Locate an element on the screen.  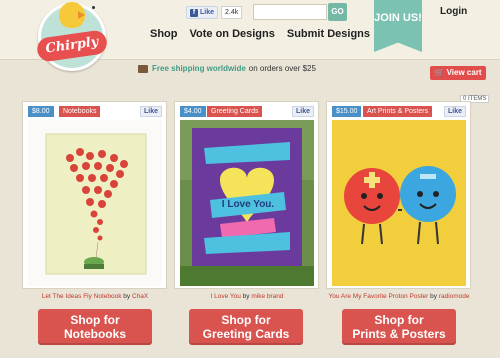
cart-icon: 🛒 is located at coordinates (439, 72).